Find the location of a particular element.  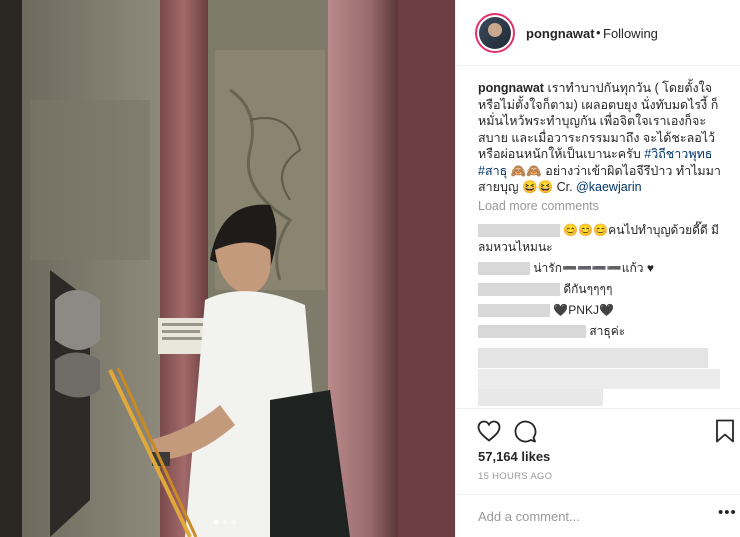

more-options-icon: ••• is located at coordinates (727, 512).